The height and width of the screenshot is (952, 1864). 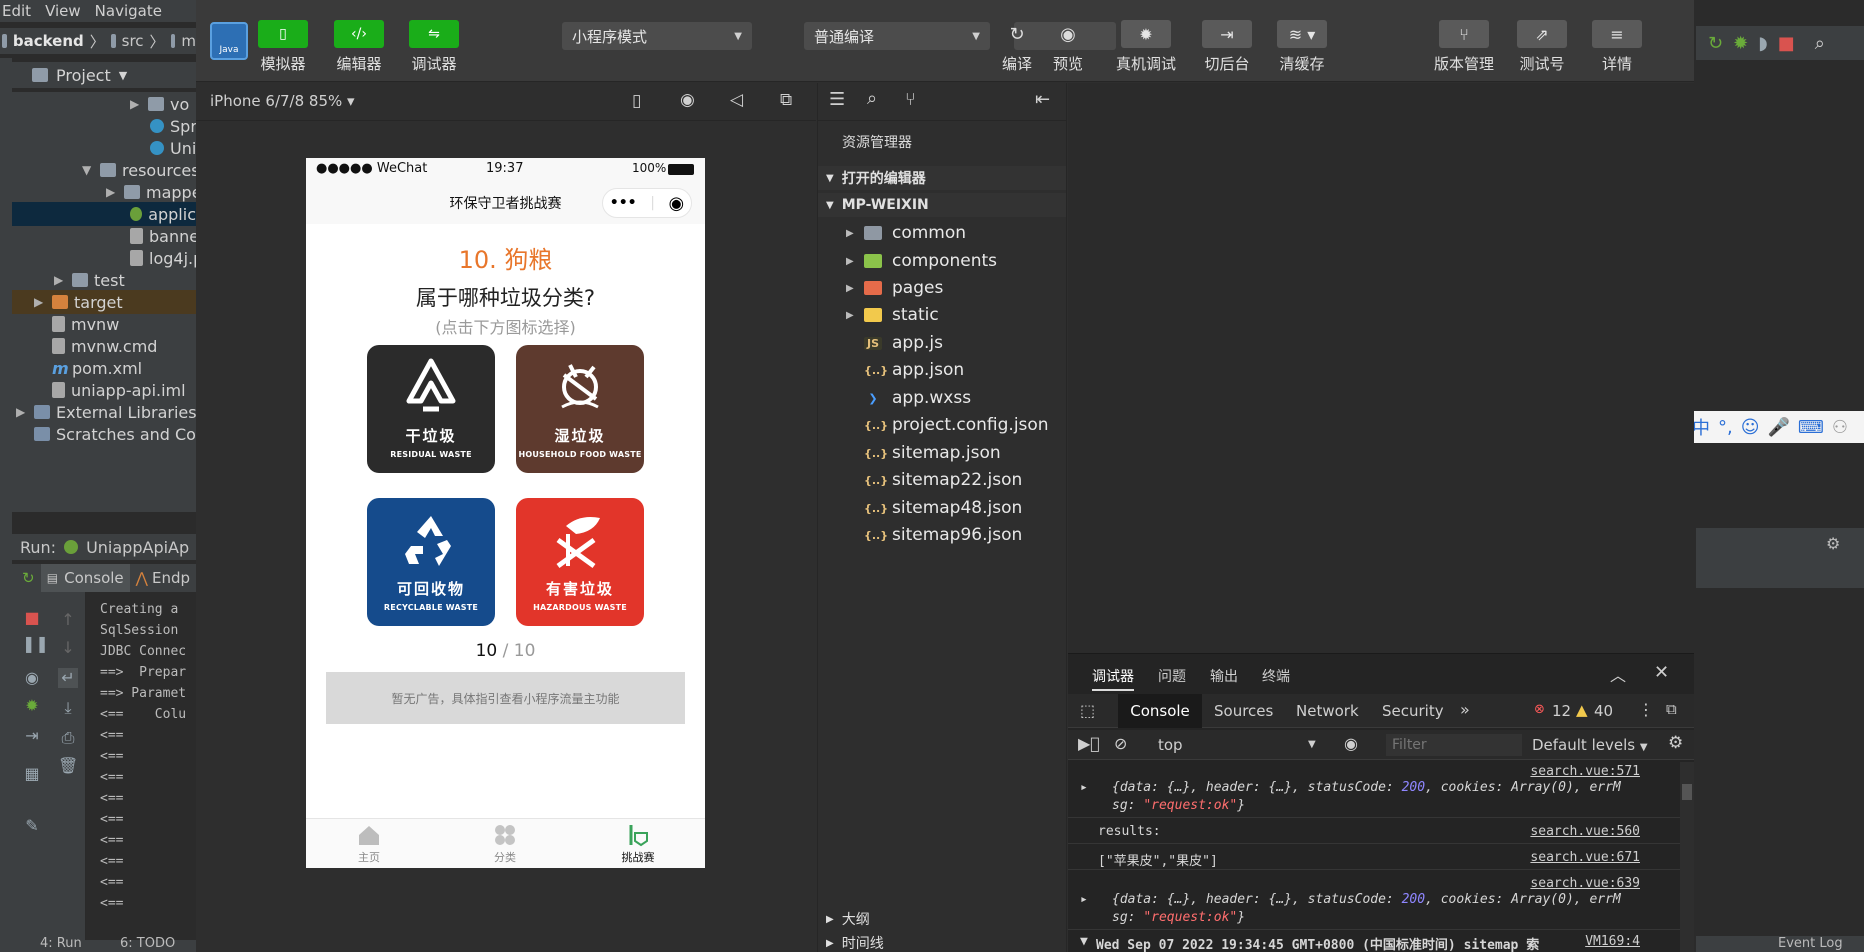 I want to click on file-sitemap48-json: {..} sitemap48.json, so click(x=943, y=508).